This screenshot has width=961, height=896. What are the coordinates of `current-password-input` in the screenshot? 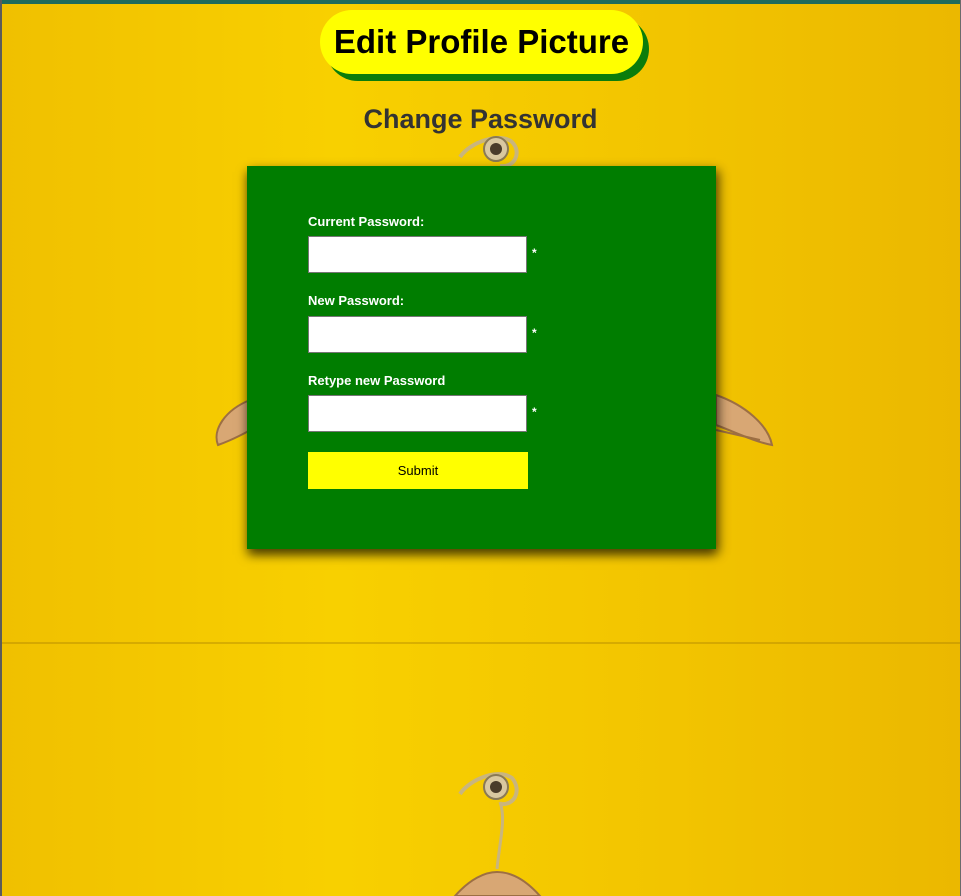 It's located at (417, 254).